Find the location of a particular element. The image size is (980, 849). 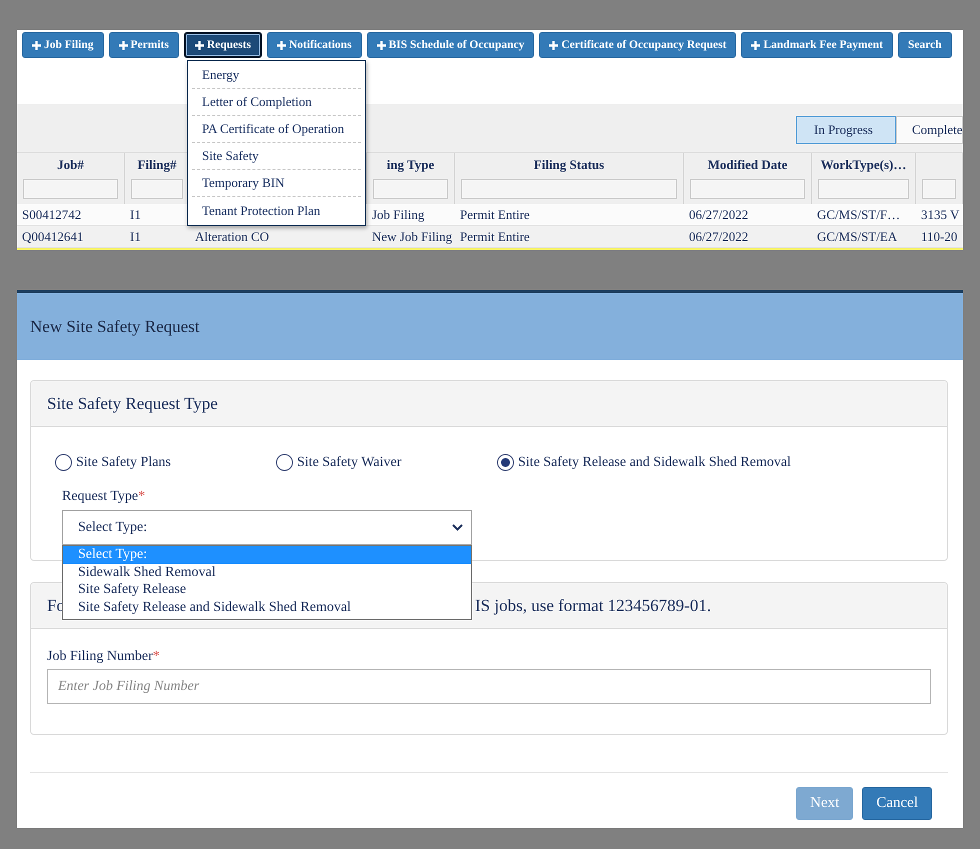

dialog-title: New Site Safety Request is located at coordinates (490, 326).